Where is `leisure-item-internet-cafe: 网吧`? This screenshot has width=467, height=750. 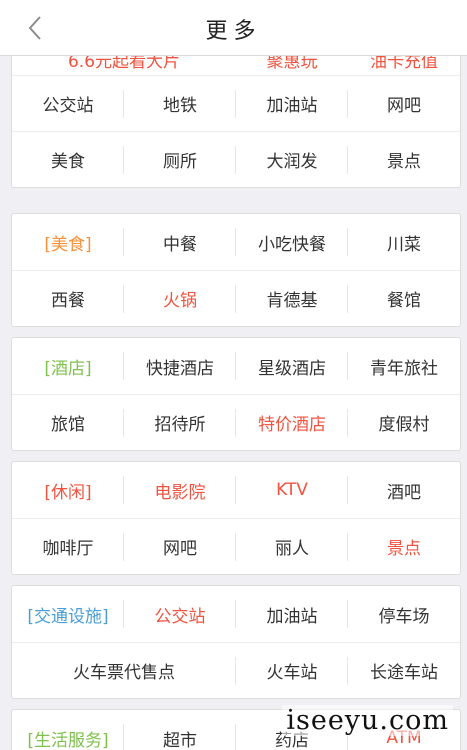 leisure-item-internet-cafe: 网吧 is located at coordinates (180, 546).